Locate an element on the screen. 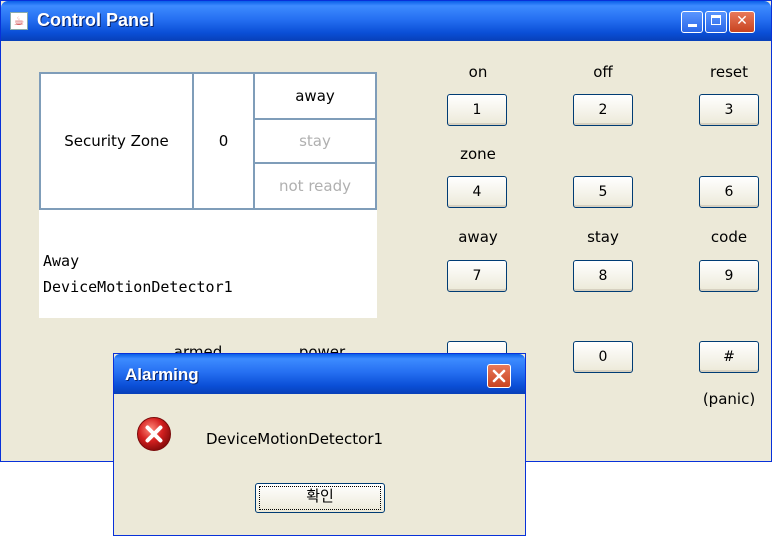  label-code: code is located at coordinates (729, 237).